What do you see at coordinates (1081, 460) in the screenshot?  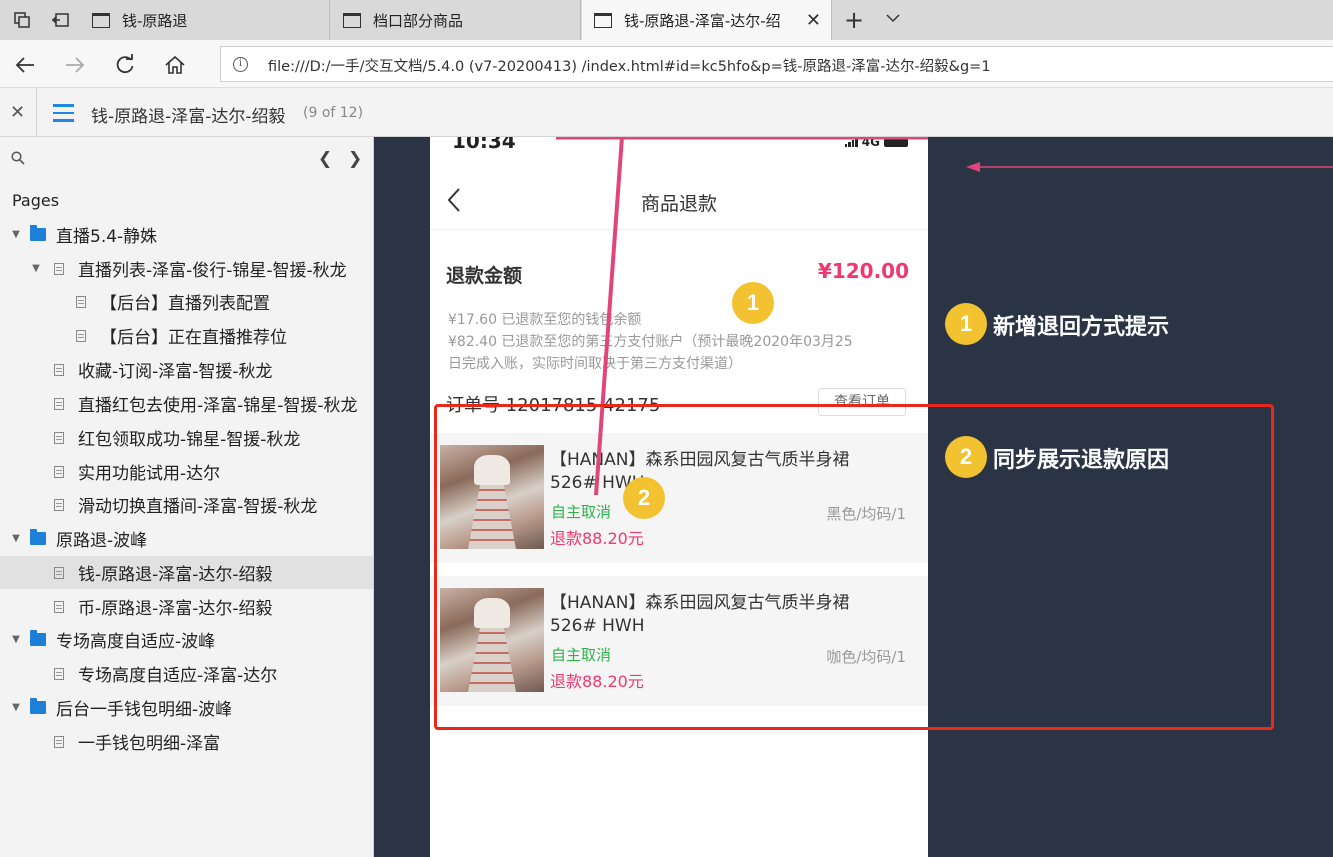 I see `annotation-text: 同步展示退款原因` at bounding box center [1081, 460].